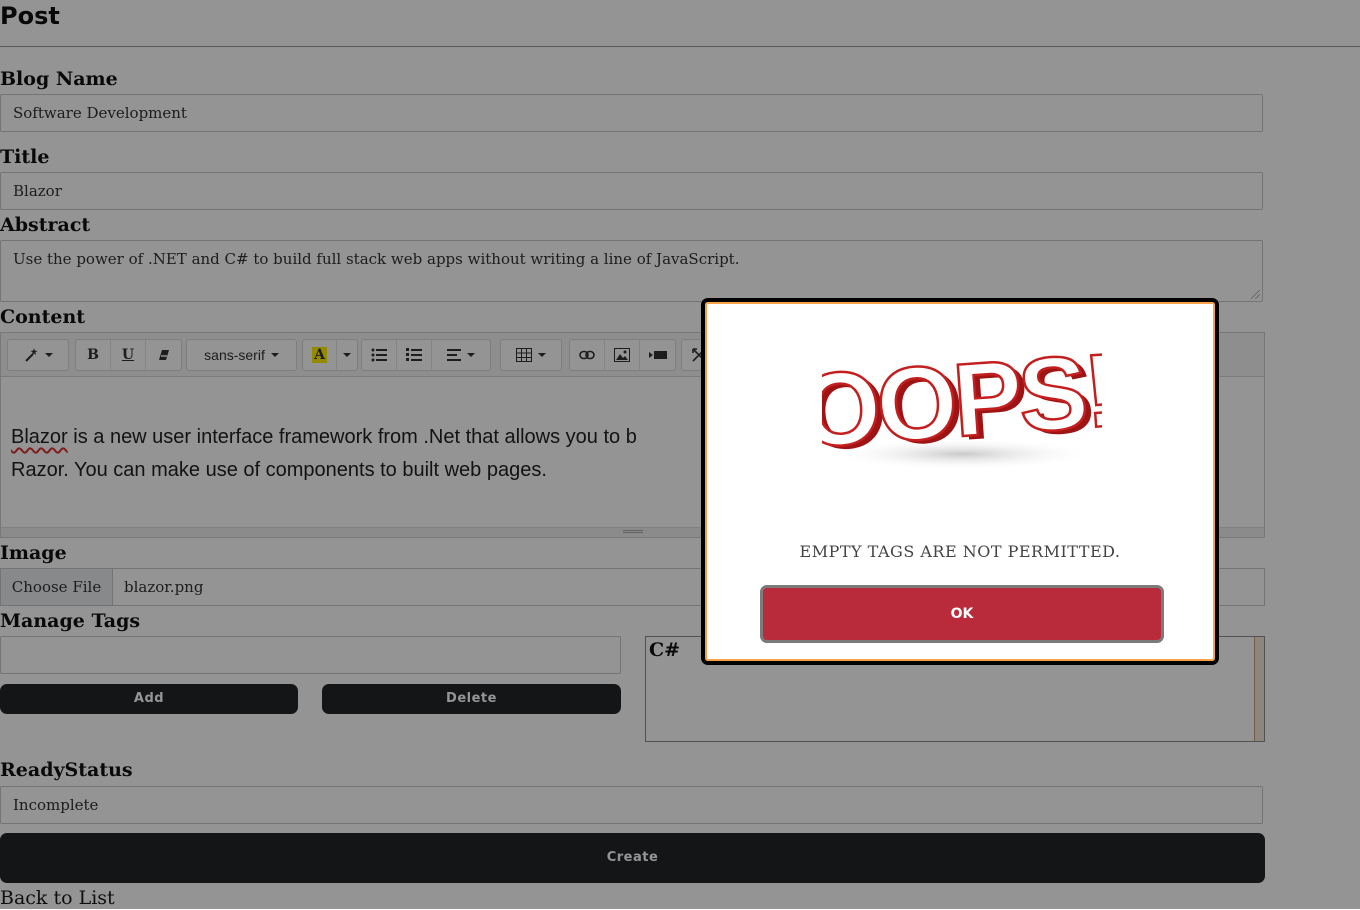 This screenshot has height=910, width=1360. What do you see at coordinates (960, 551) in the screenshot?
I see `modal-message: EMPTY TAGS ARE NOT PERMITTED.` at bounding box center [960, 551].